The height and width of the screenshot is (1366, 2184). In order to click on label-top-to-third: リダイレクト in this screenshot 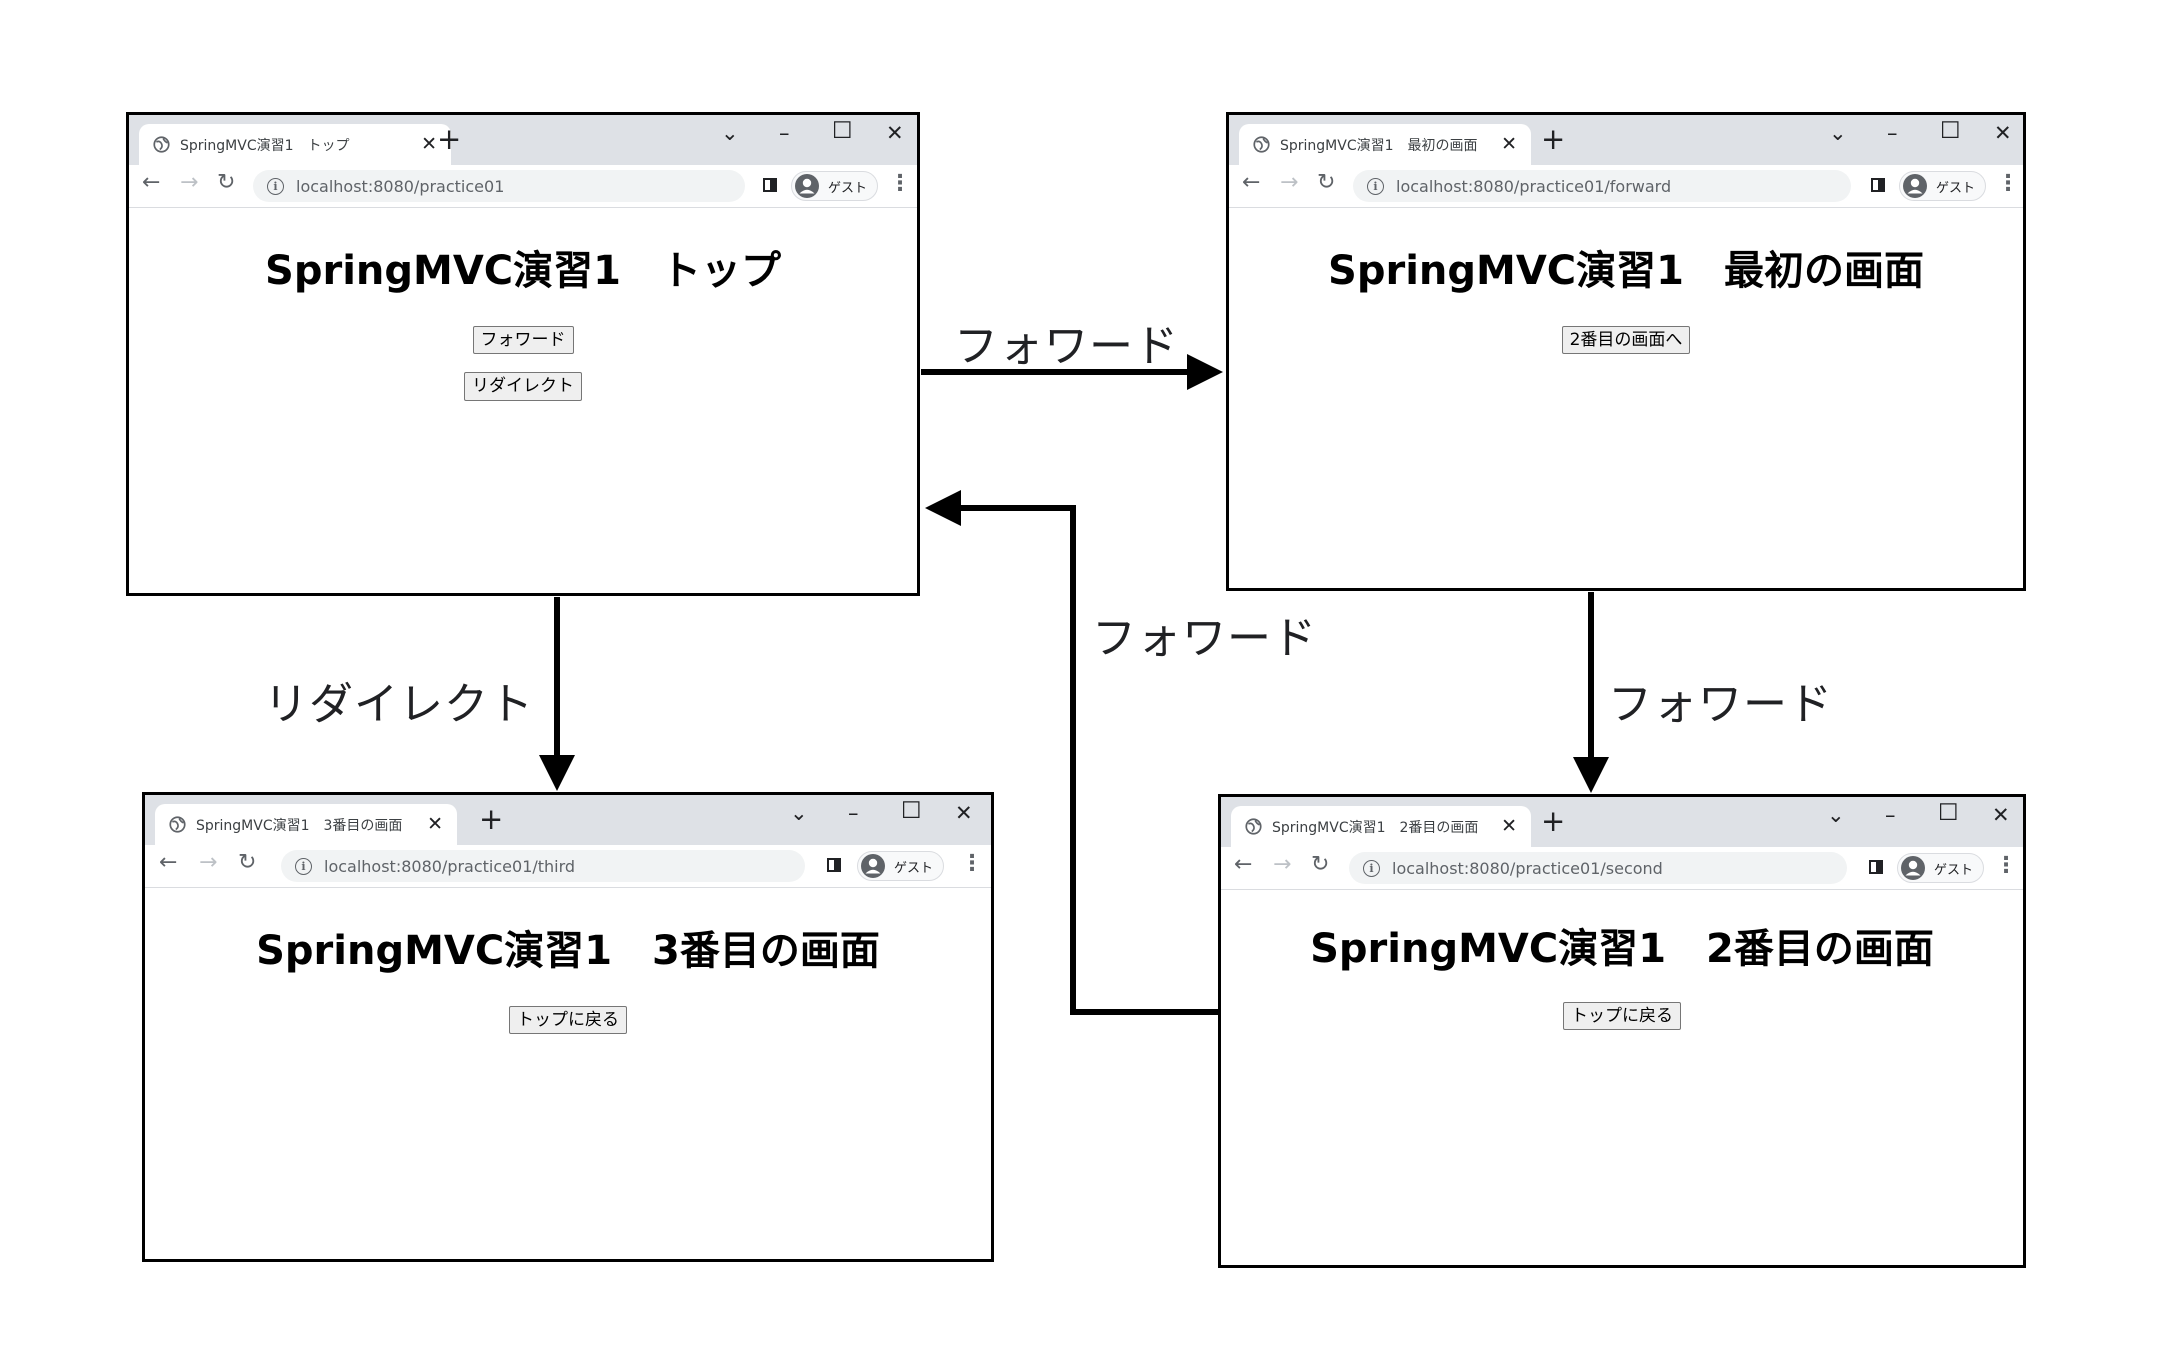, I will do `click(399, 704)`.